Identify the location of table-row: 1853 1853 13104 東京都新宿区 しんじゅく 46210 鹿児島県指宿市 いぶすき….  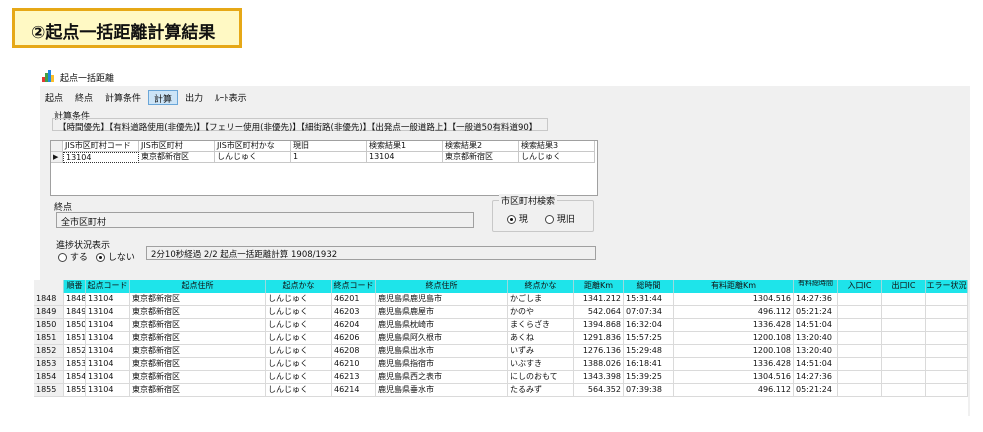
(501, 364).